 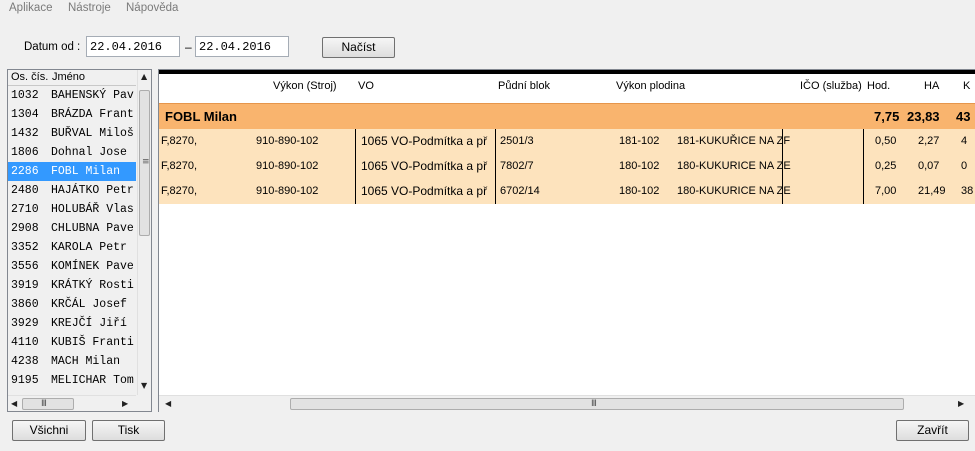 What do you see at coordinates (524, 86) in the screenshot?
I see `col-header-pudni-blok: Půdní blok` at bounding box center [524, 86].